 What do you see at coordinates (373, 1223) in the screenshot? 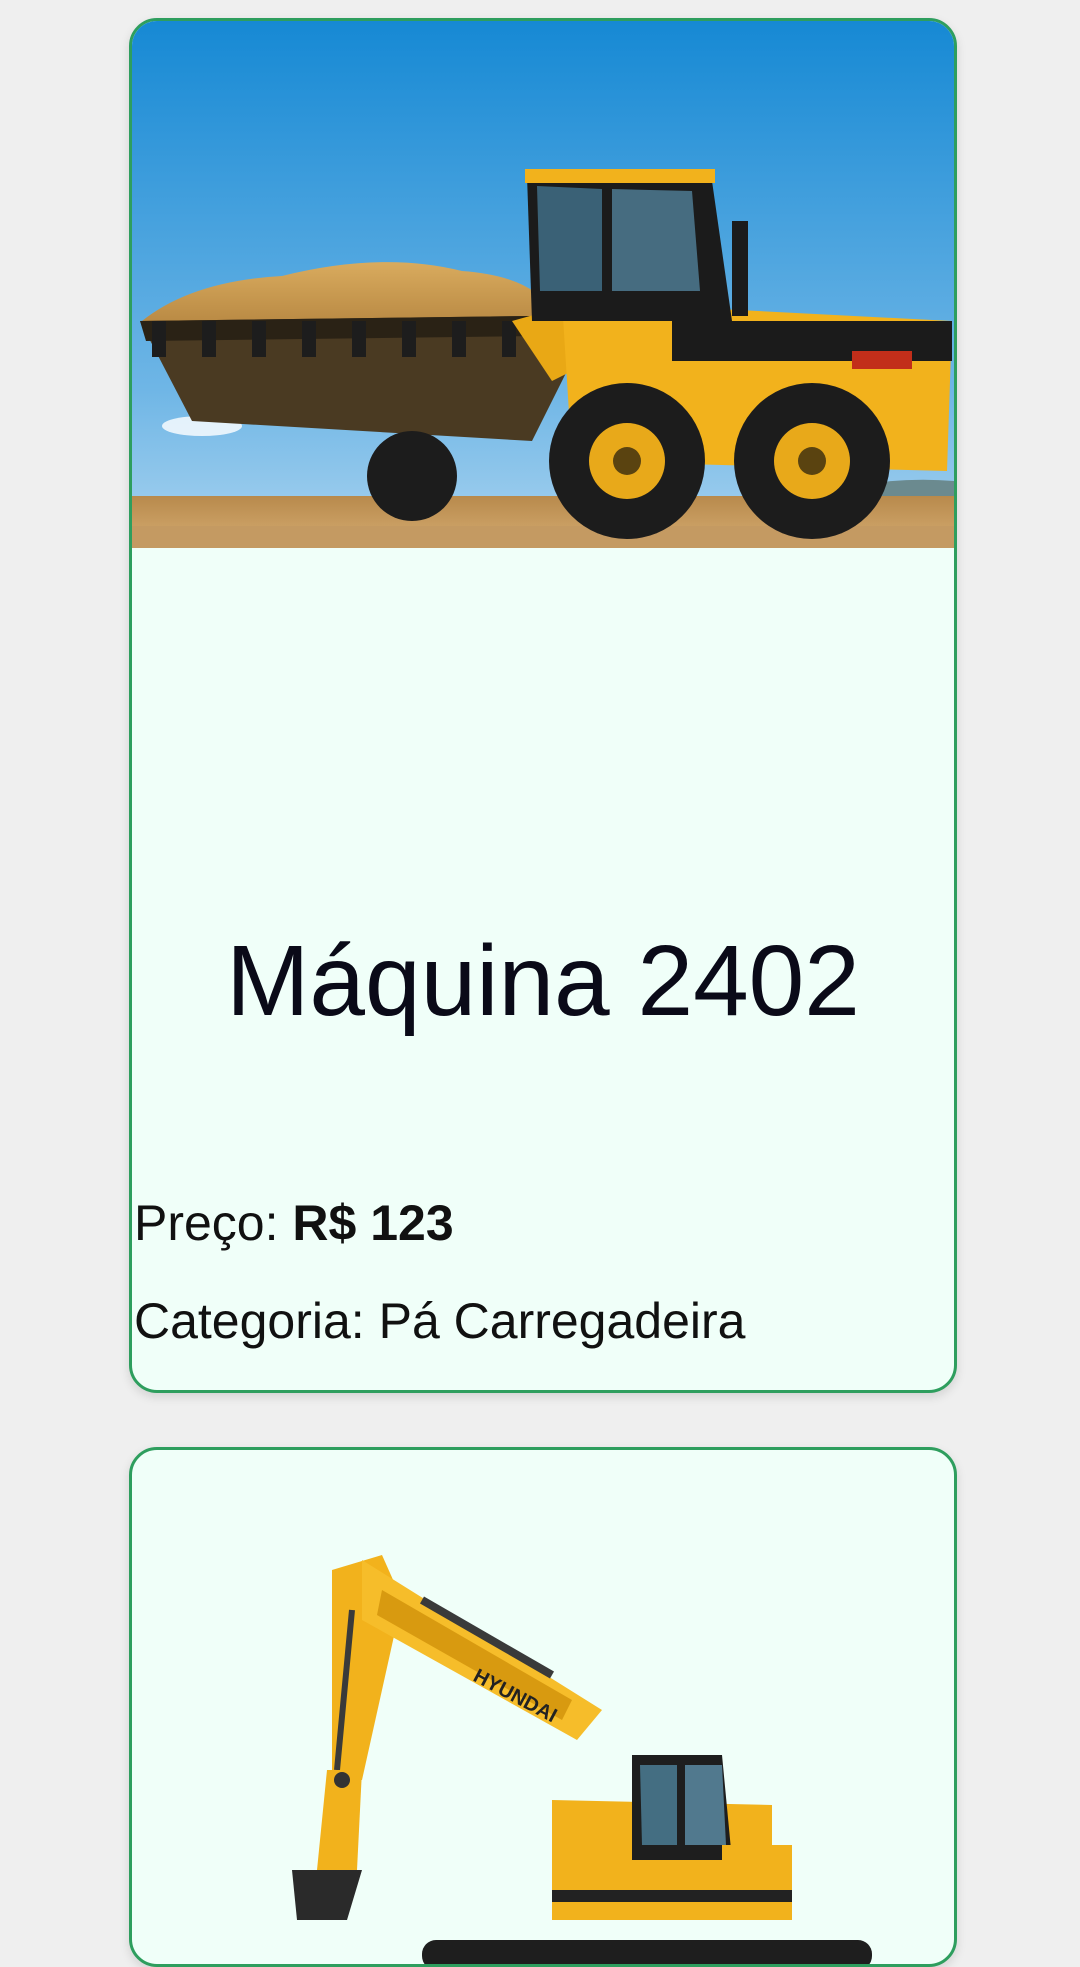
I see `price-value: R$ 123` at bounding box center [373, 1223].